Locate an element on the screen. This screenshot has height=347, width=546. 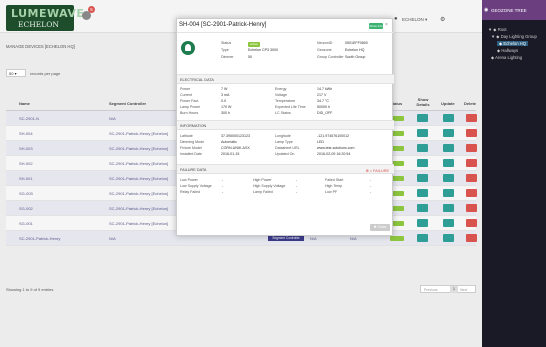
field-value: 2016-02-09 16:20:54 is located at coordinates (334, 154).